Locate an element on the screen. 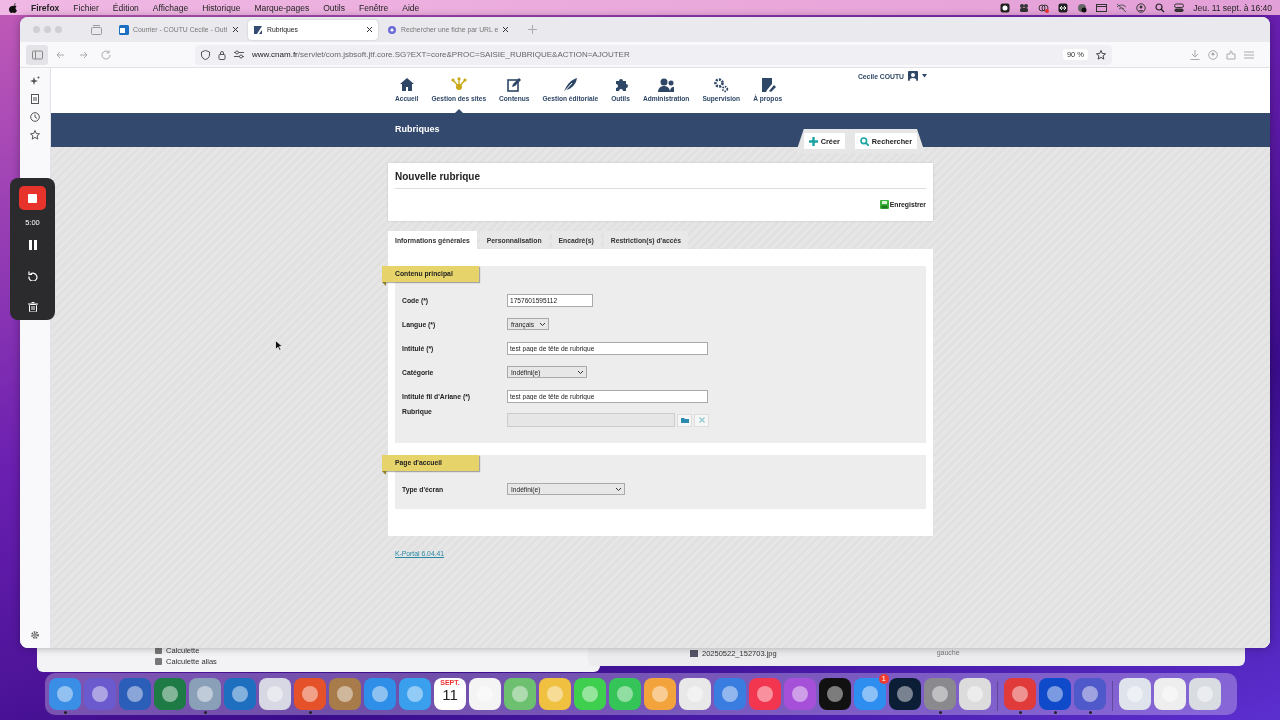  globe-icon is located at coordinates (1082, 7).